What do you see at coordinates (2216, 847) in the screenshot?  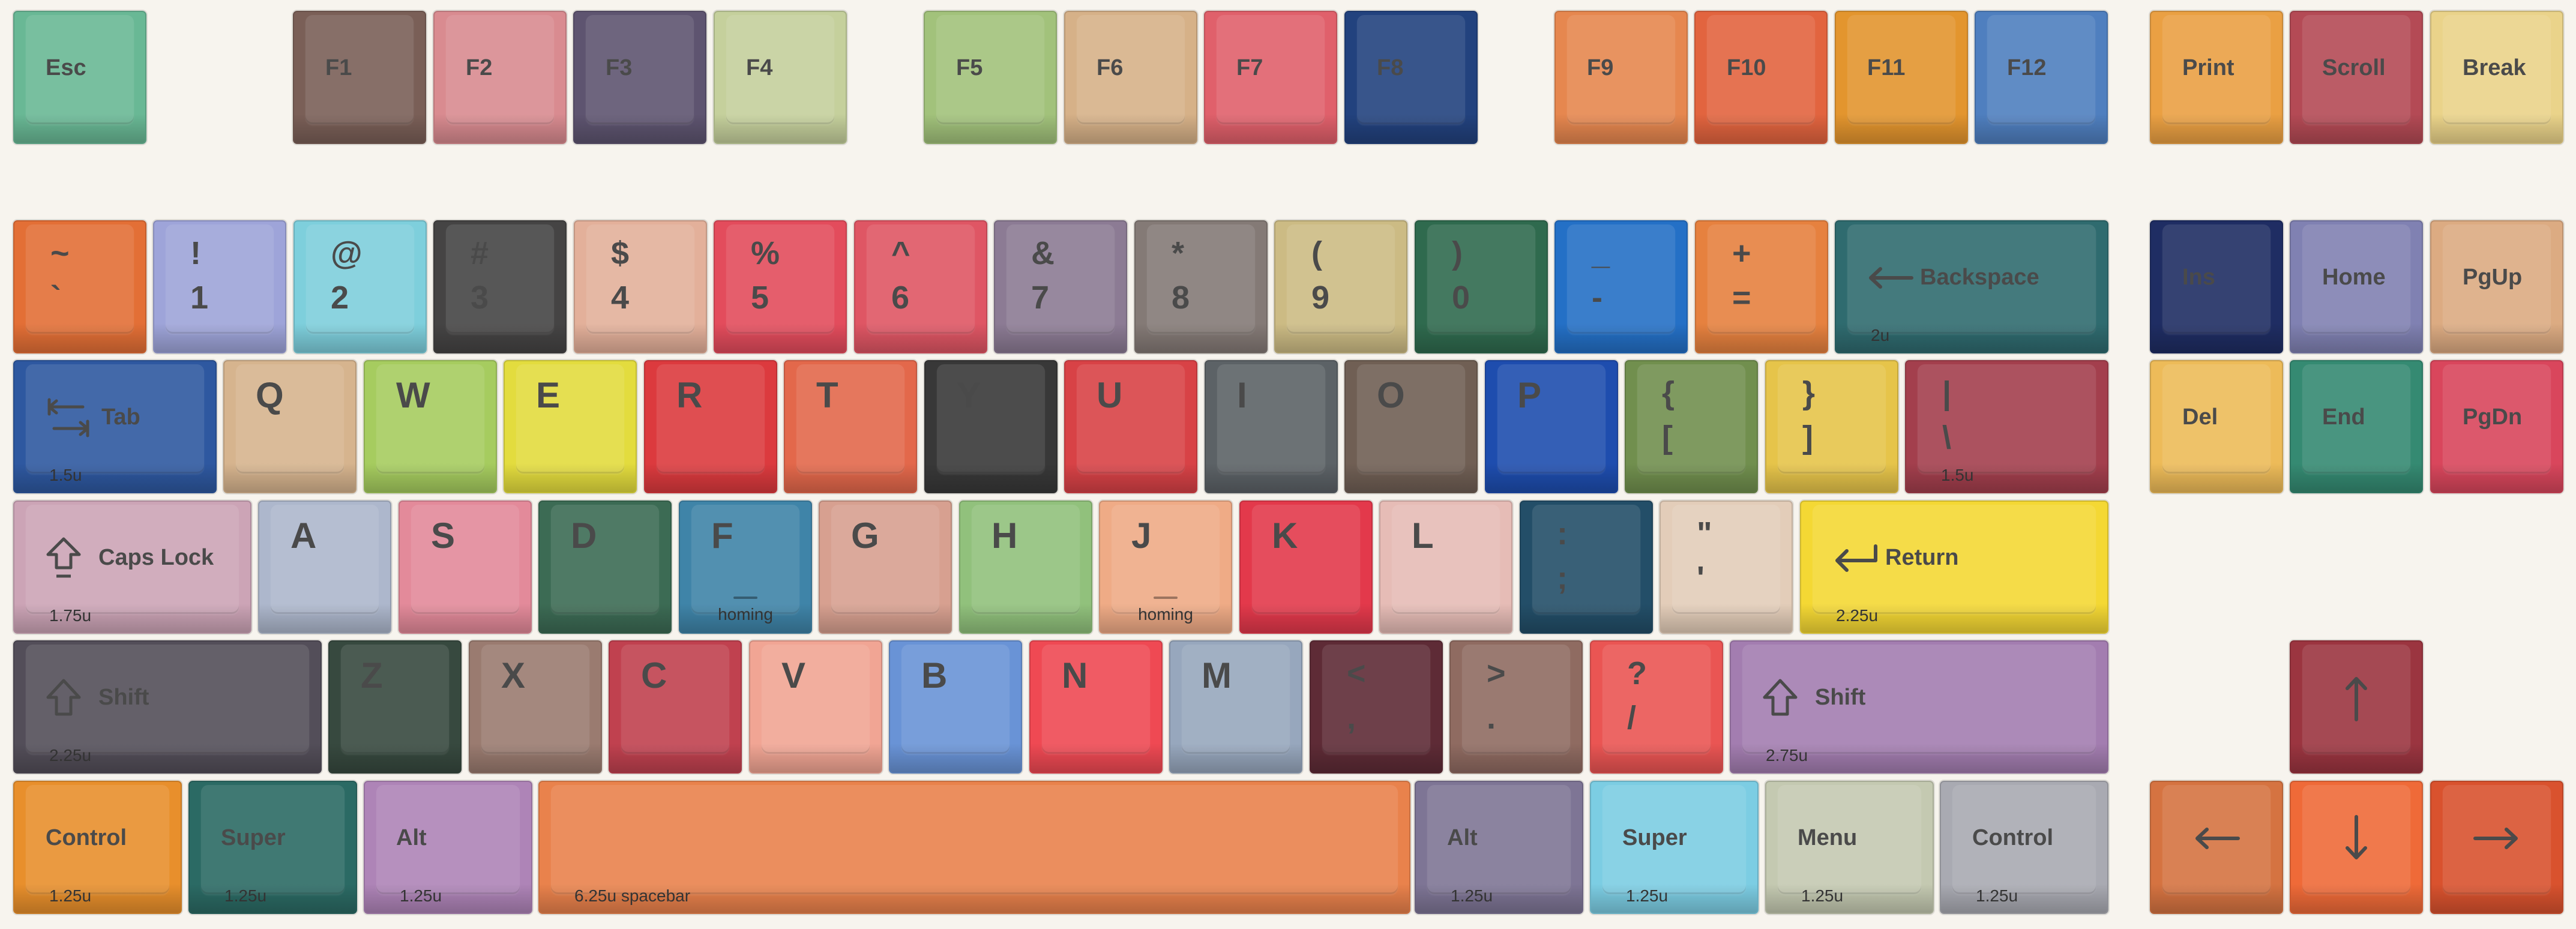 I see `key-left` at bounding box center [2216, 847].